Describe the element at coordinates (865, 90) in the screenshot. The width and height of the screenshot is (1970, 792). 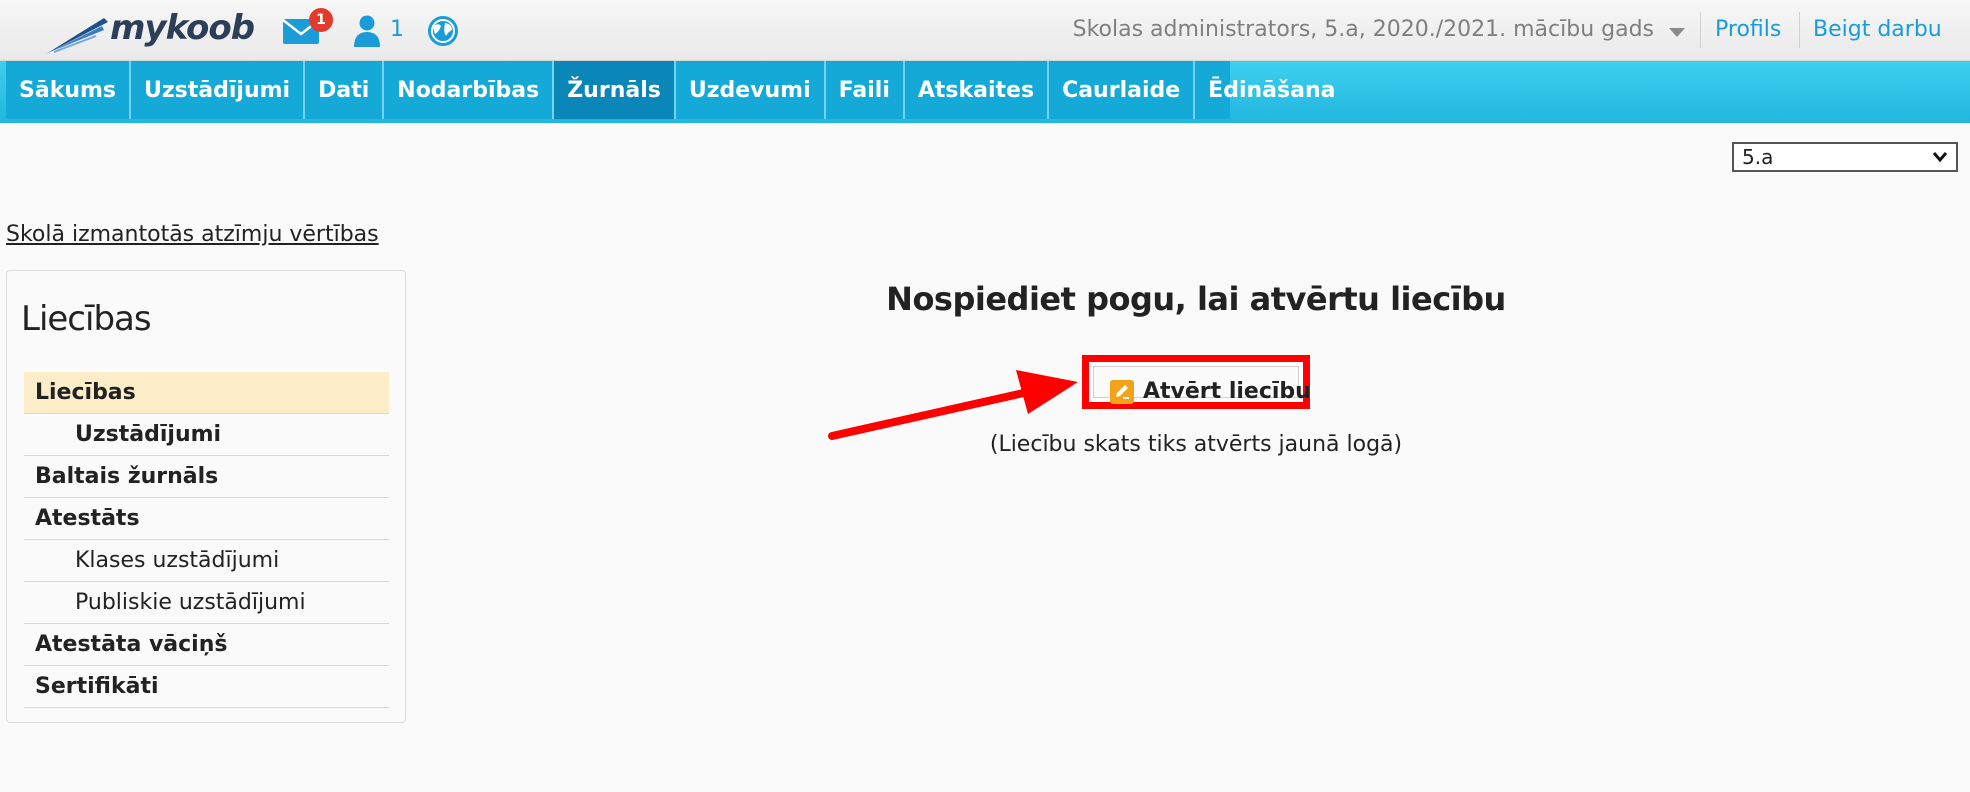
I see `nav-item: Faili` at that location.